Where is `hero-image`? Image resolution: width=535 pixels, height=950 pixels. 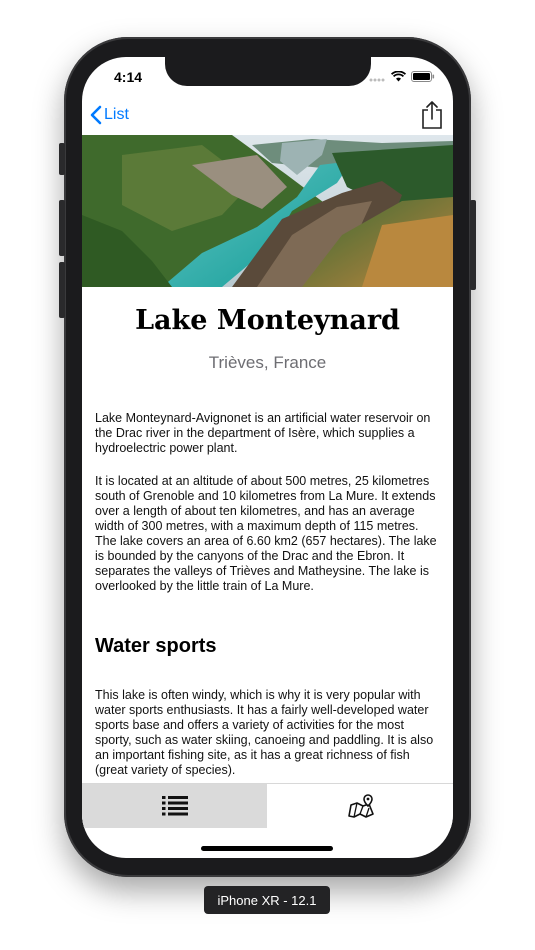 hero-image is located at coordinates (267, 211).